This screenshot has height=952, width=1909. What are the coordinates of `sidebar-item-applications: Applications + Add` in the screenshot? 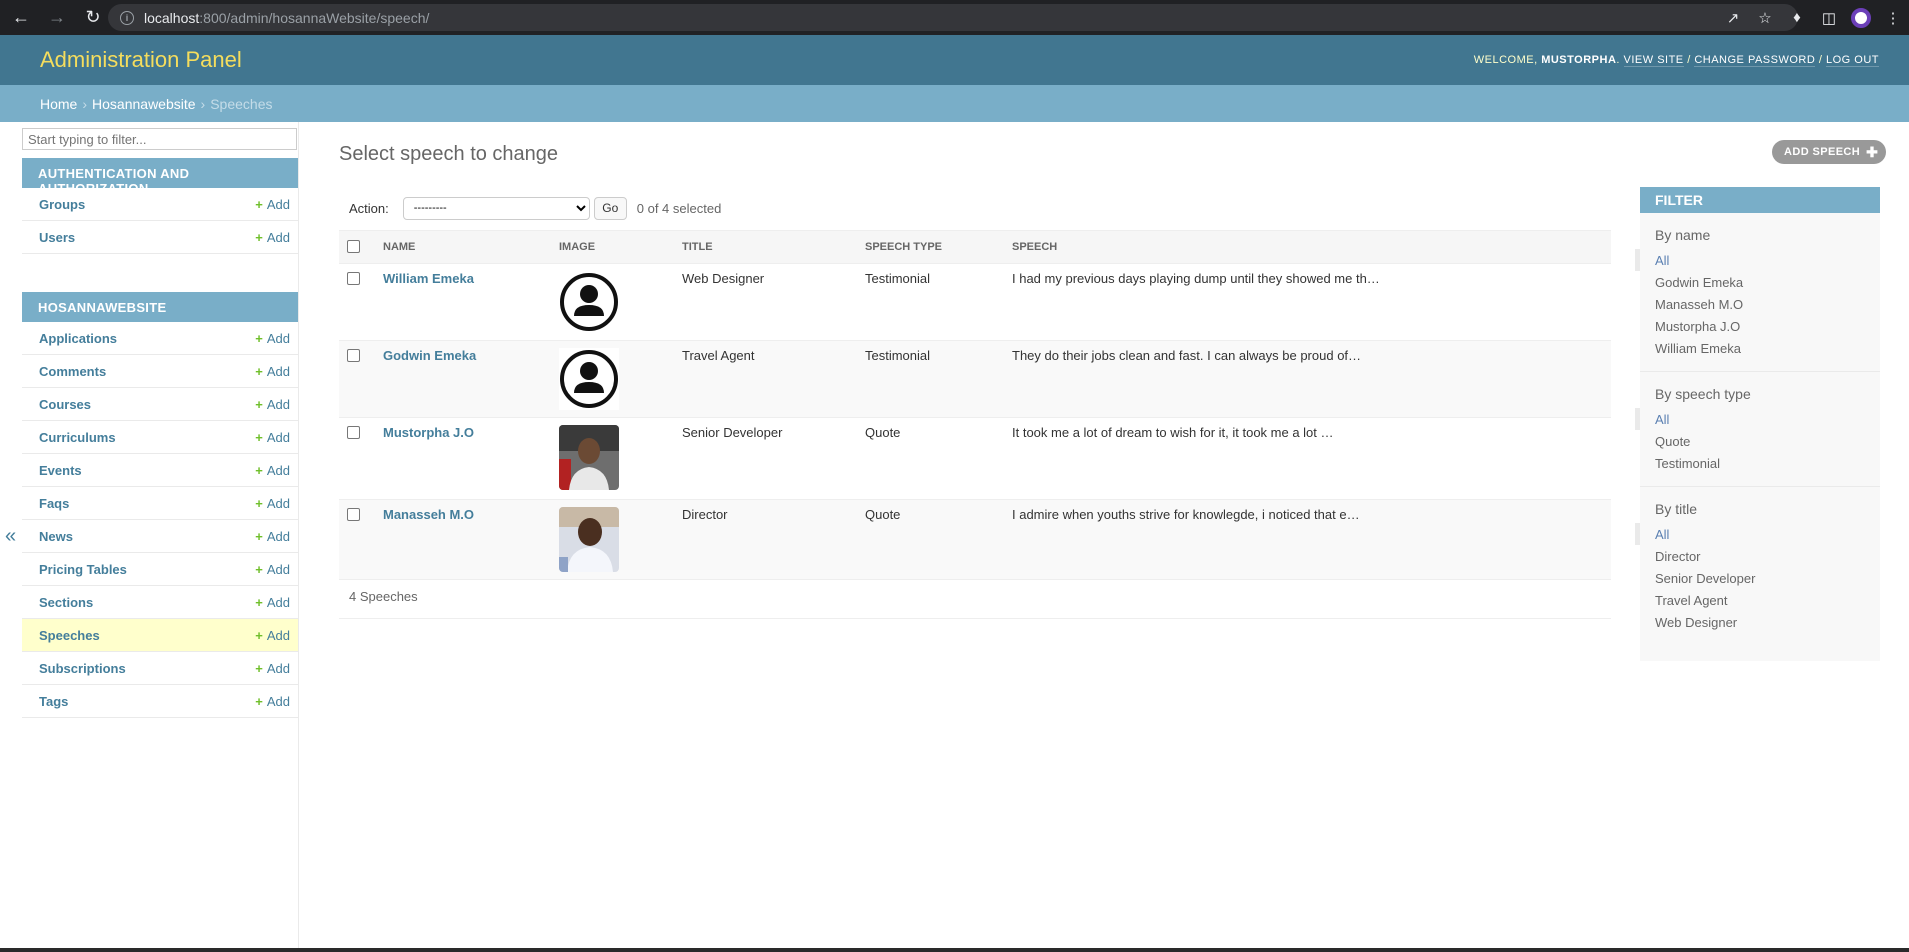 It's located at (160, 338).